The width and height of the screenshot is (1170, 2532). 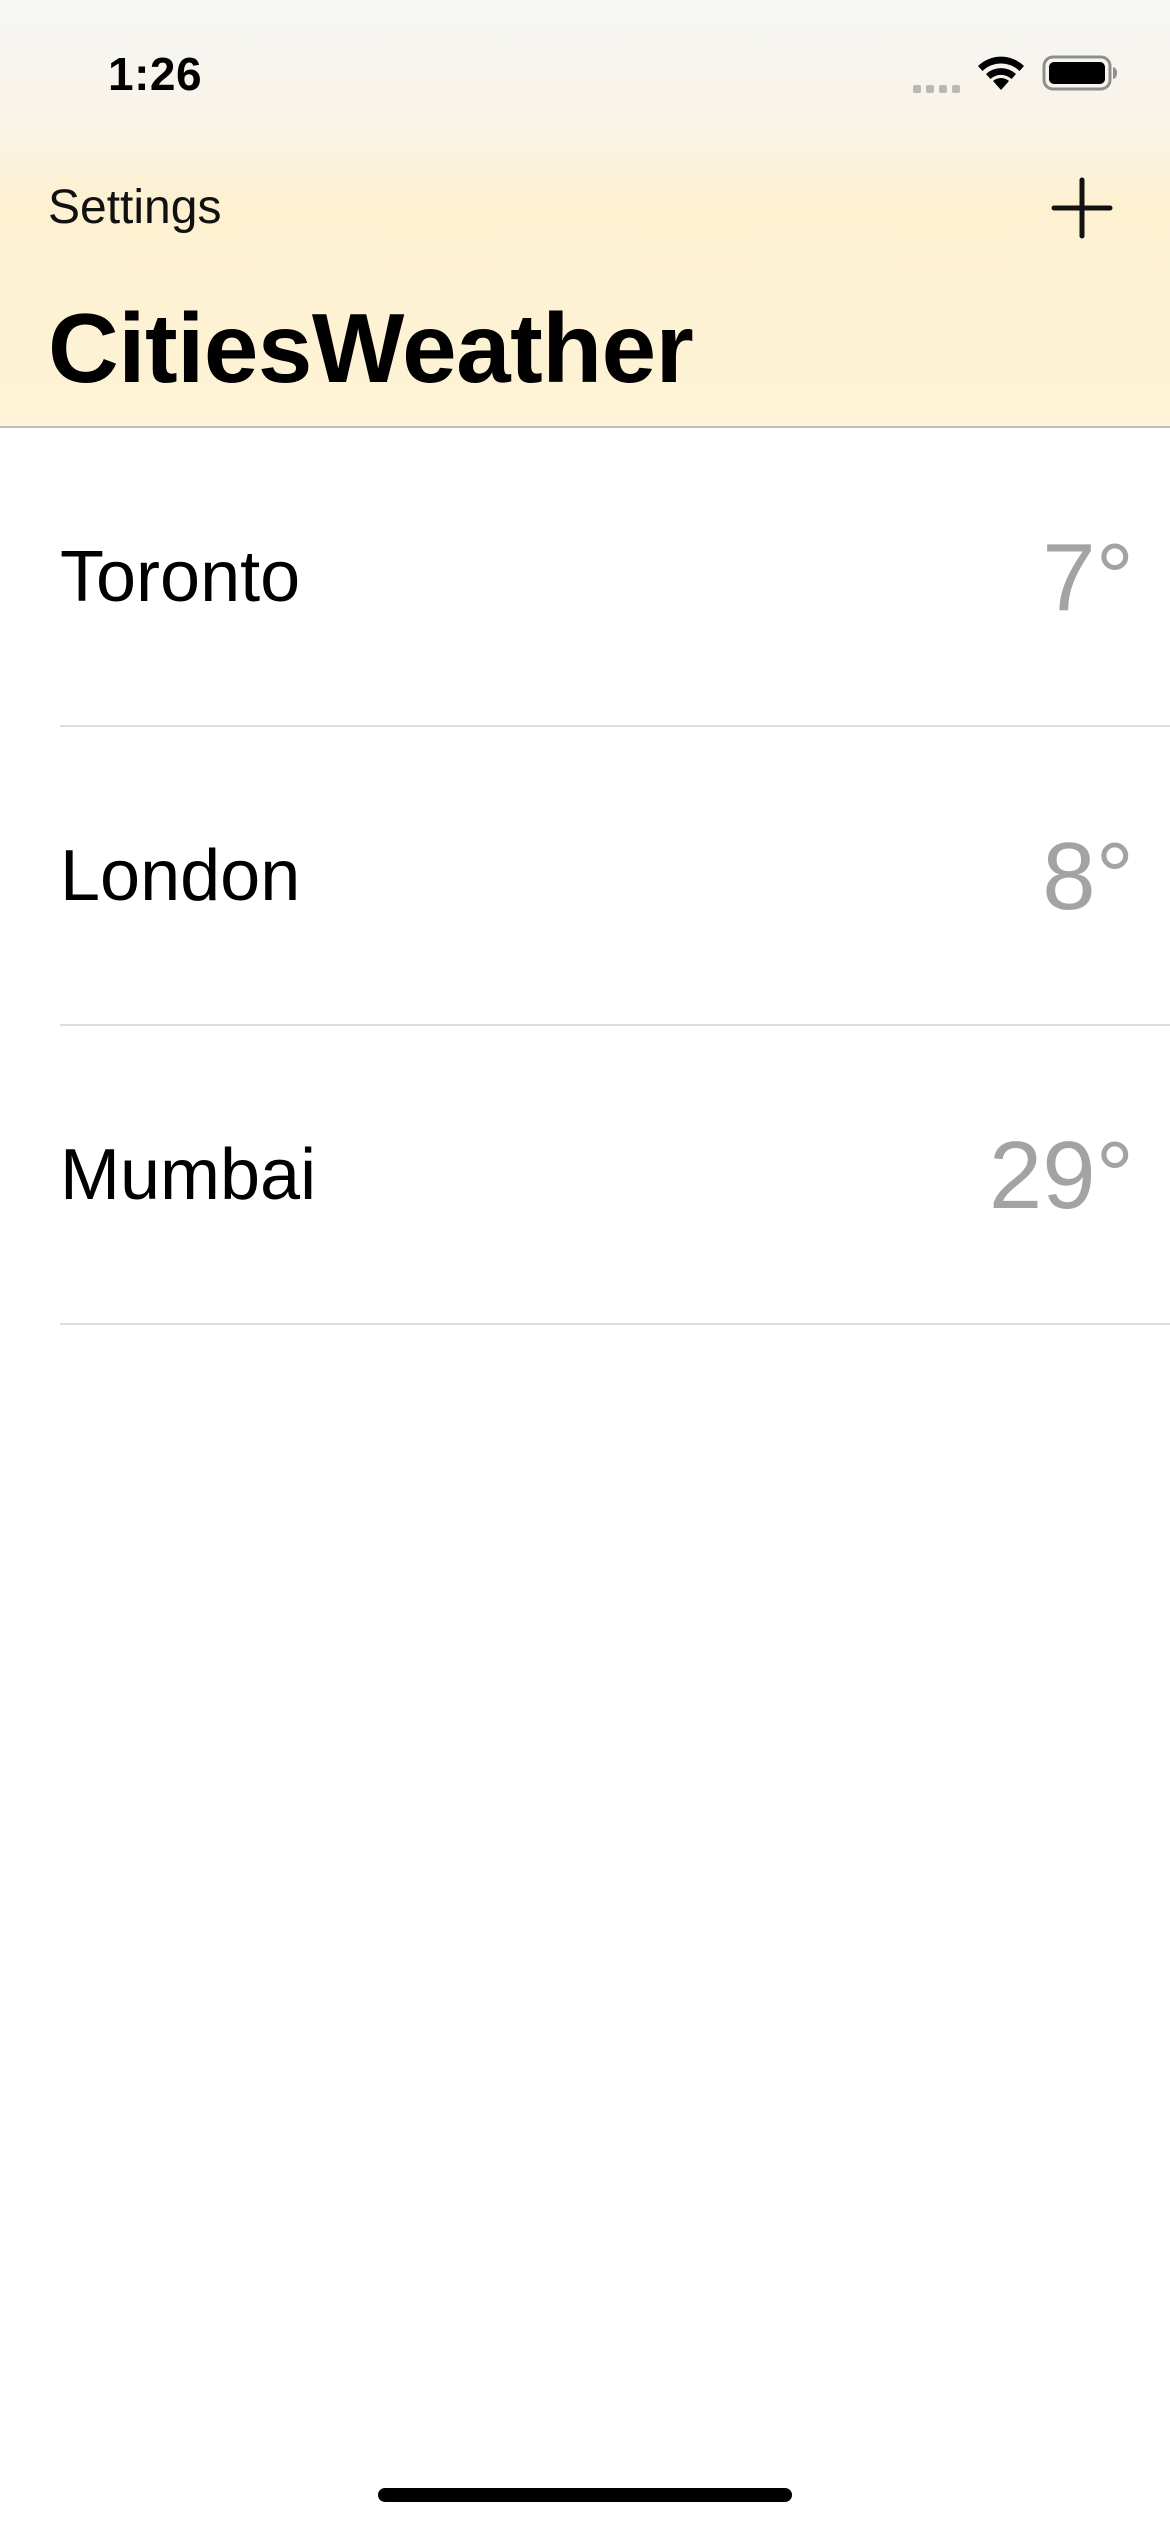 What do you see at coordinates (585, 1175) in the screenshot?
I see `city-row-mumbai: Mumbai 29°` at bounding box center [585, 1175].